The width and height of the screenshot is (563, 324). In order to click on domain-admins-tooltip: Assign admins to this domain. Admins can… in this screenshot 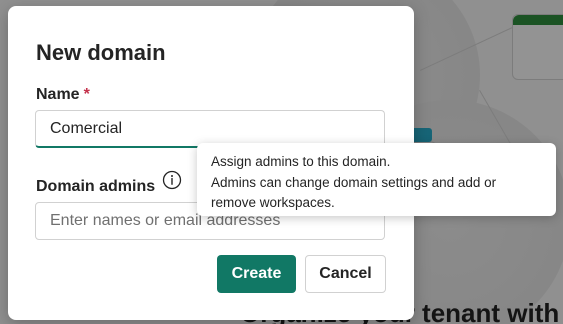, I will do `click(376, 179)`.